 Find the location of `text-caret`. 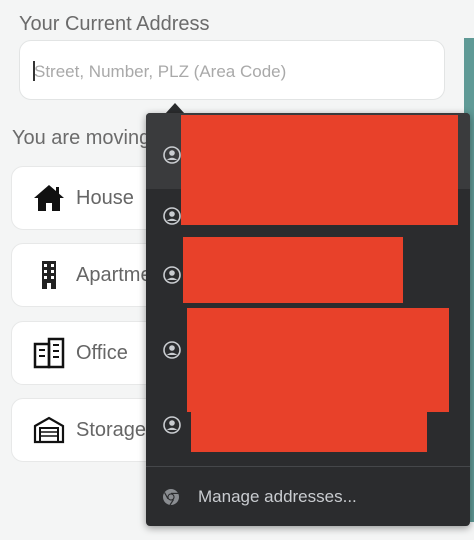

text-caret is located at coordinates (34, 71).